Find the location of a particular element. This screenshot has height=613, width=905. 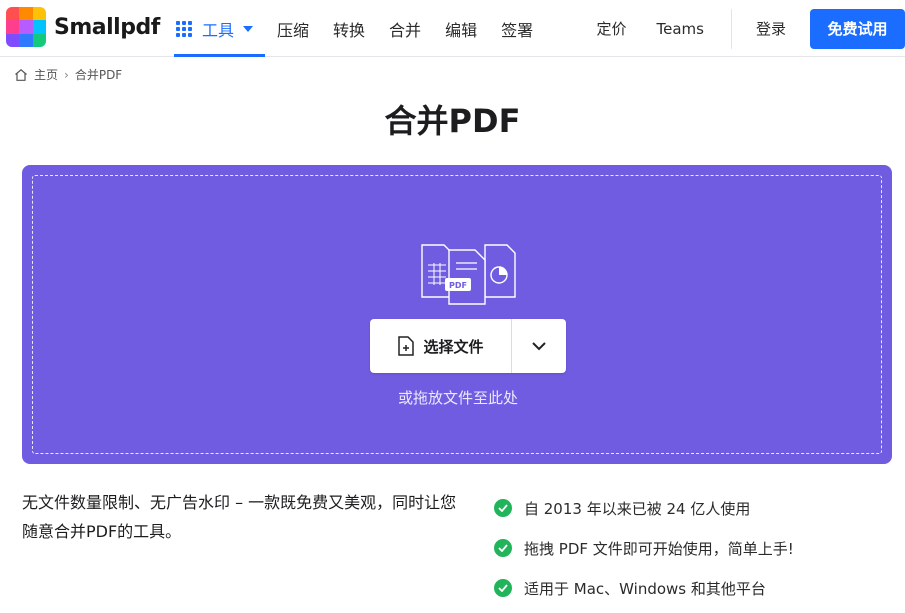

tool-description: 无文件数量限制、无广告水印 – 一款既免费又美观，同时让您随意合并PDF的工具。 is located at coordinates (239, 517).